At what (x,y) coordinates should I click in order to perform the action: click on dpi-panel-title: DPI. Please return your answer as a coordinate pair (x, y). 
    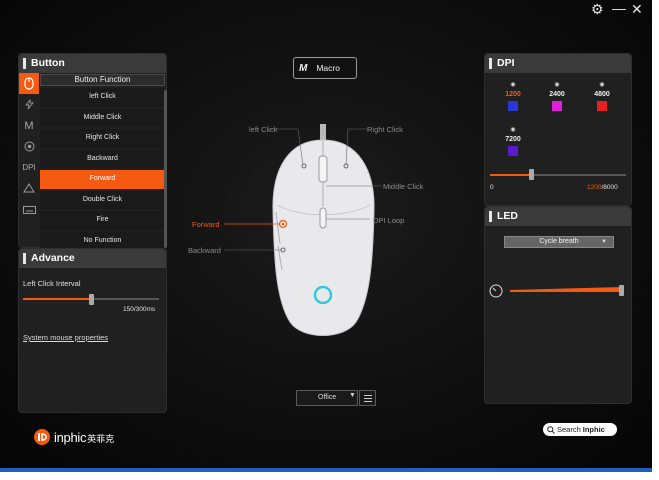
    Looking at the image, I should click on (558, 63).